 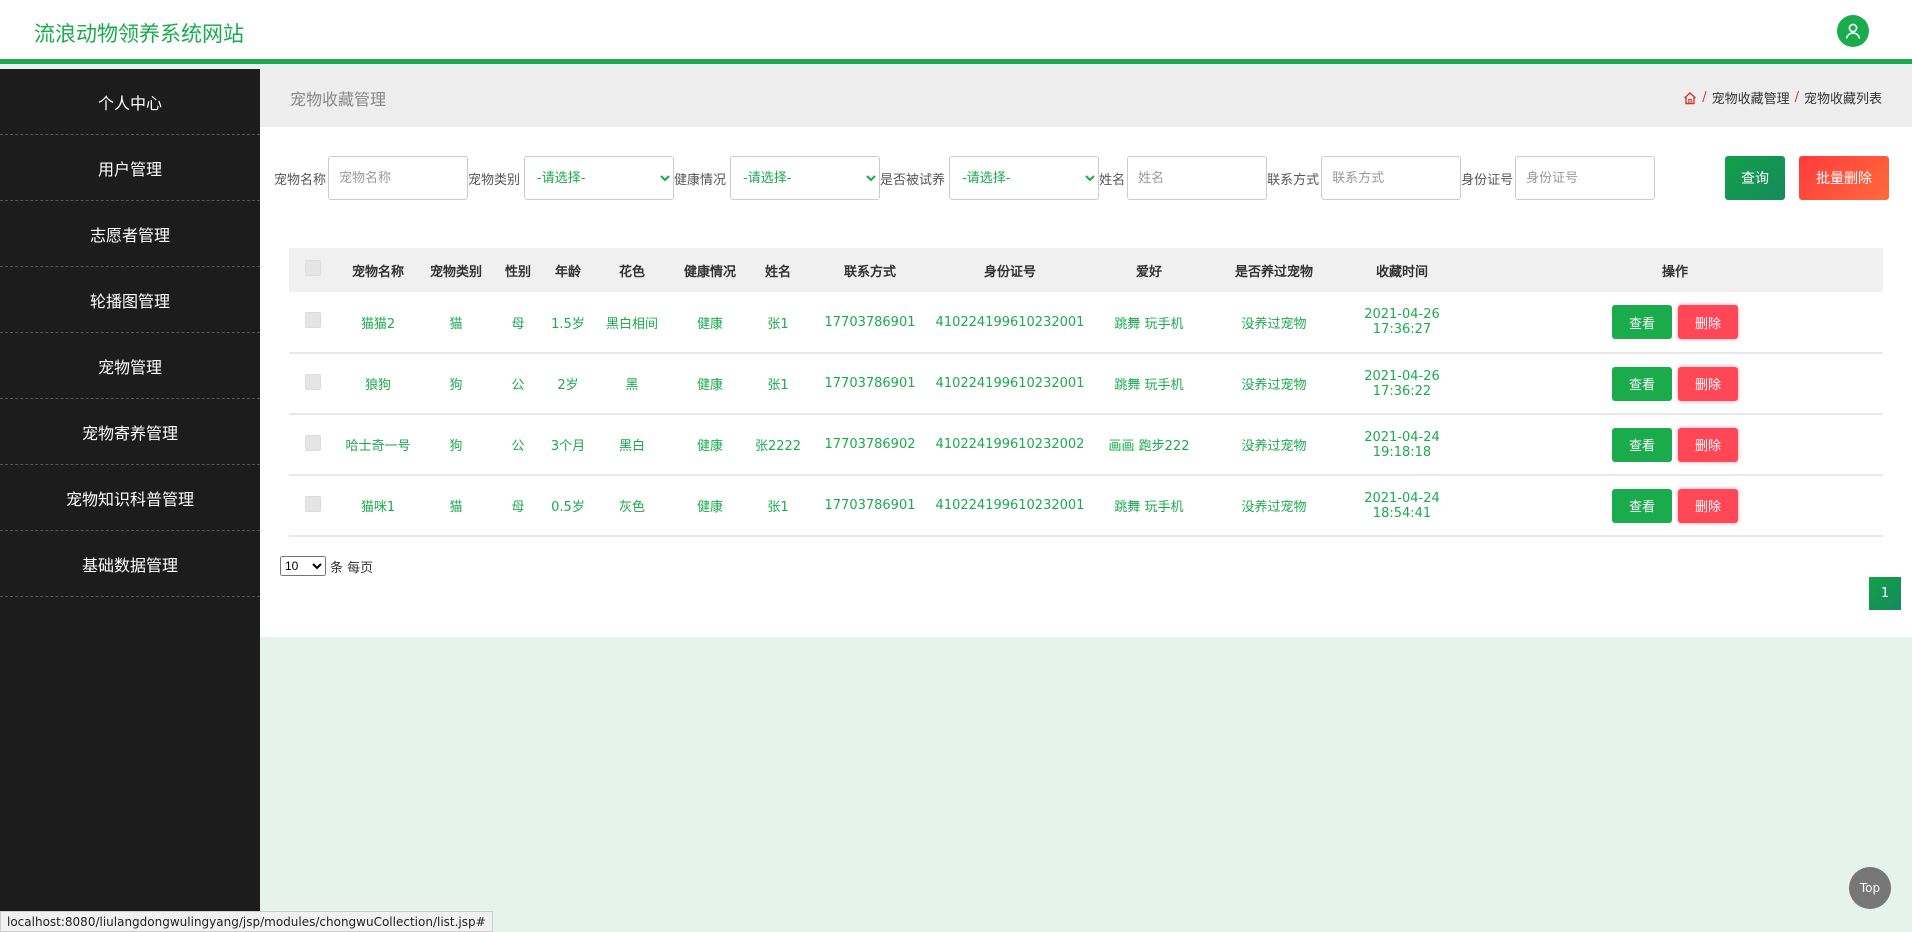 I want to click on top-bar: 流浪动物领养系统网站, so click(x=956, y=32).